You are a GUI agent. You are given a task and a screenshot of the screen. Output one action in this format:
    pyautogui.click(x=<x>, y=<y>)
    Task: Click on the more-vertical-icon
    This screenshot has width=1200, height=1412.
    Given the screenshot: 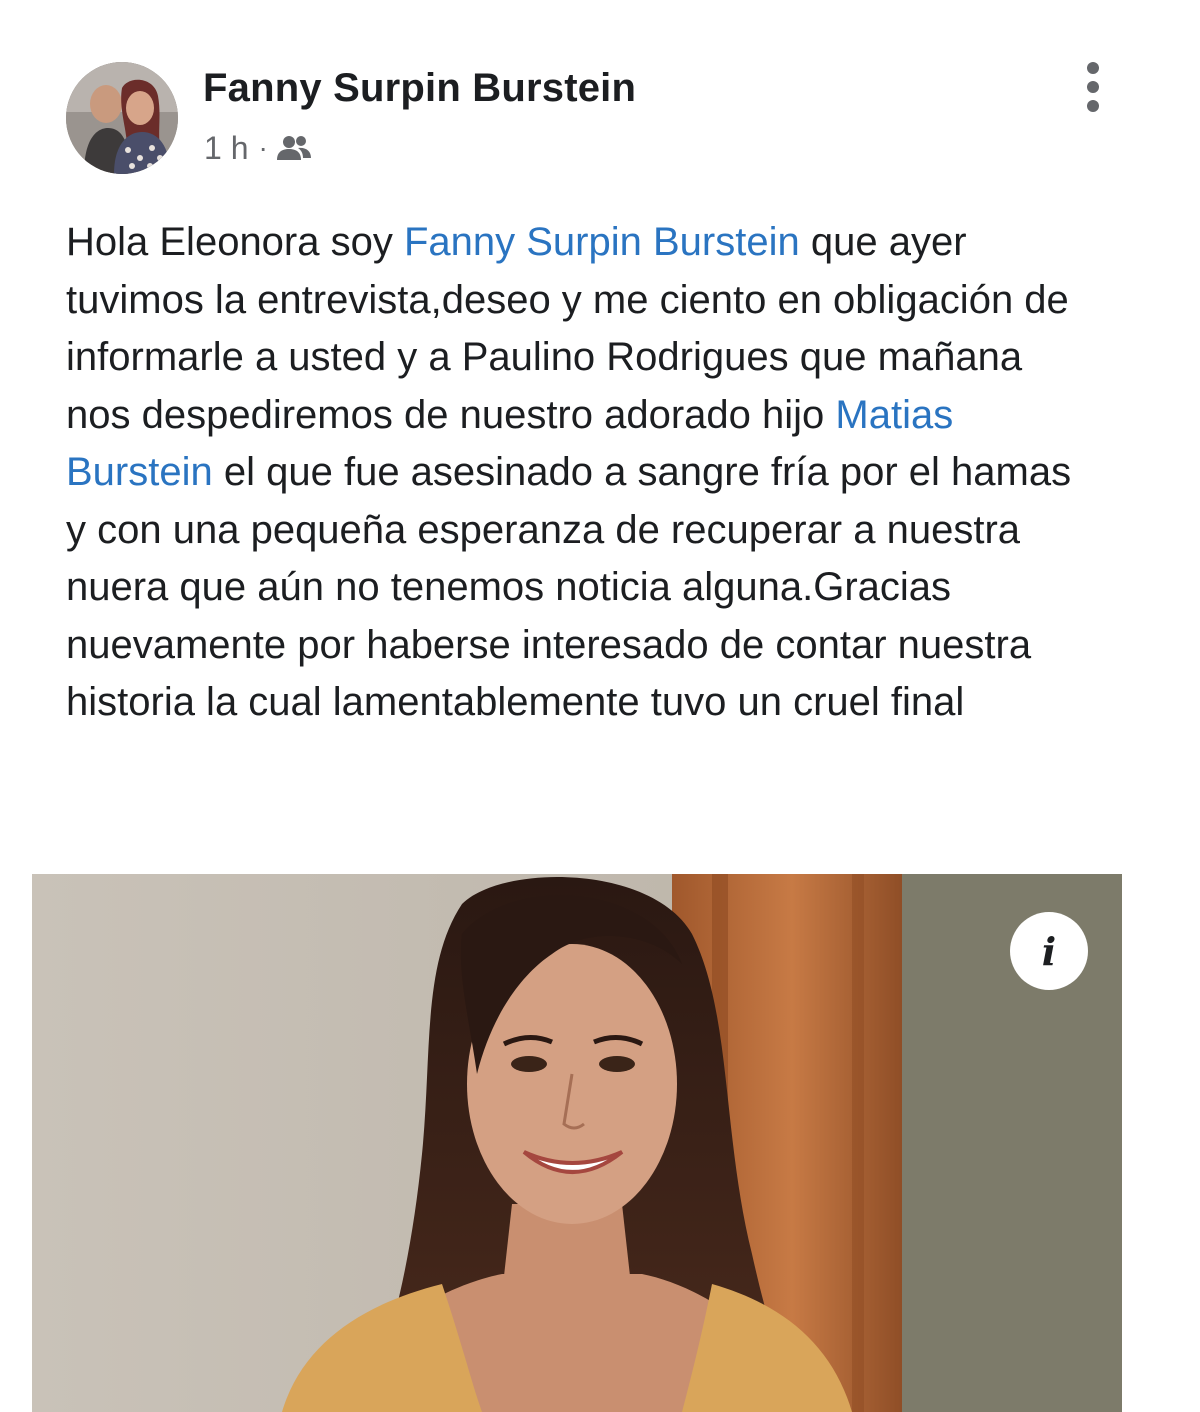 What is the action you would take?
    pyautogui.click(x=1093, y=68)
    